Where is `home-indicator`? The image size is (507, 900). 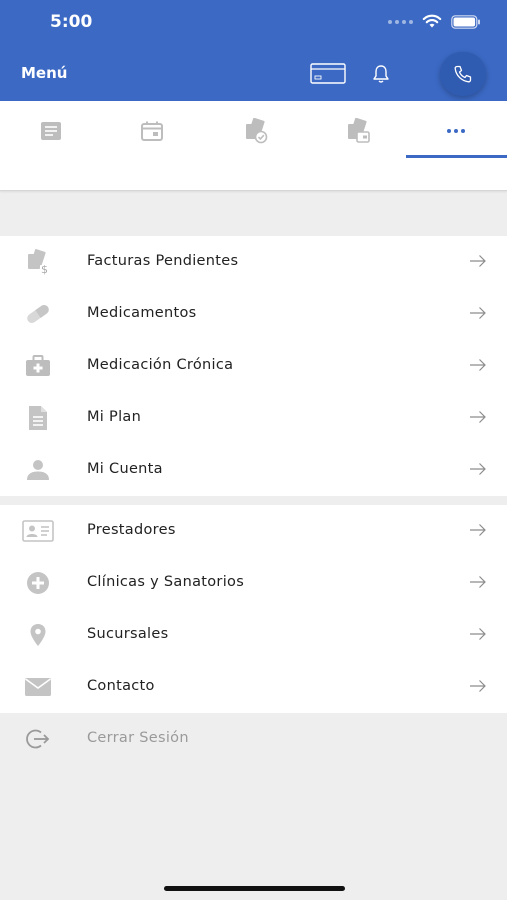
home-indicator is located at coordinates (254, 888).